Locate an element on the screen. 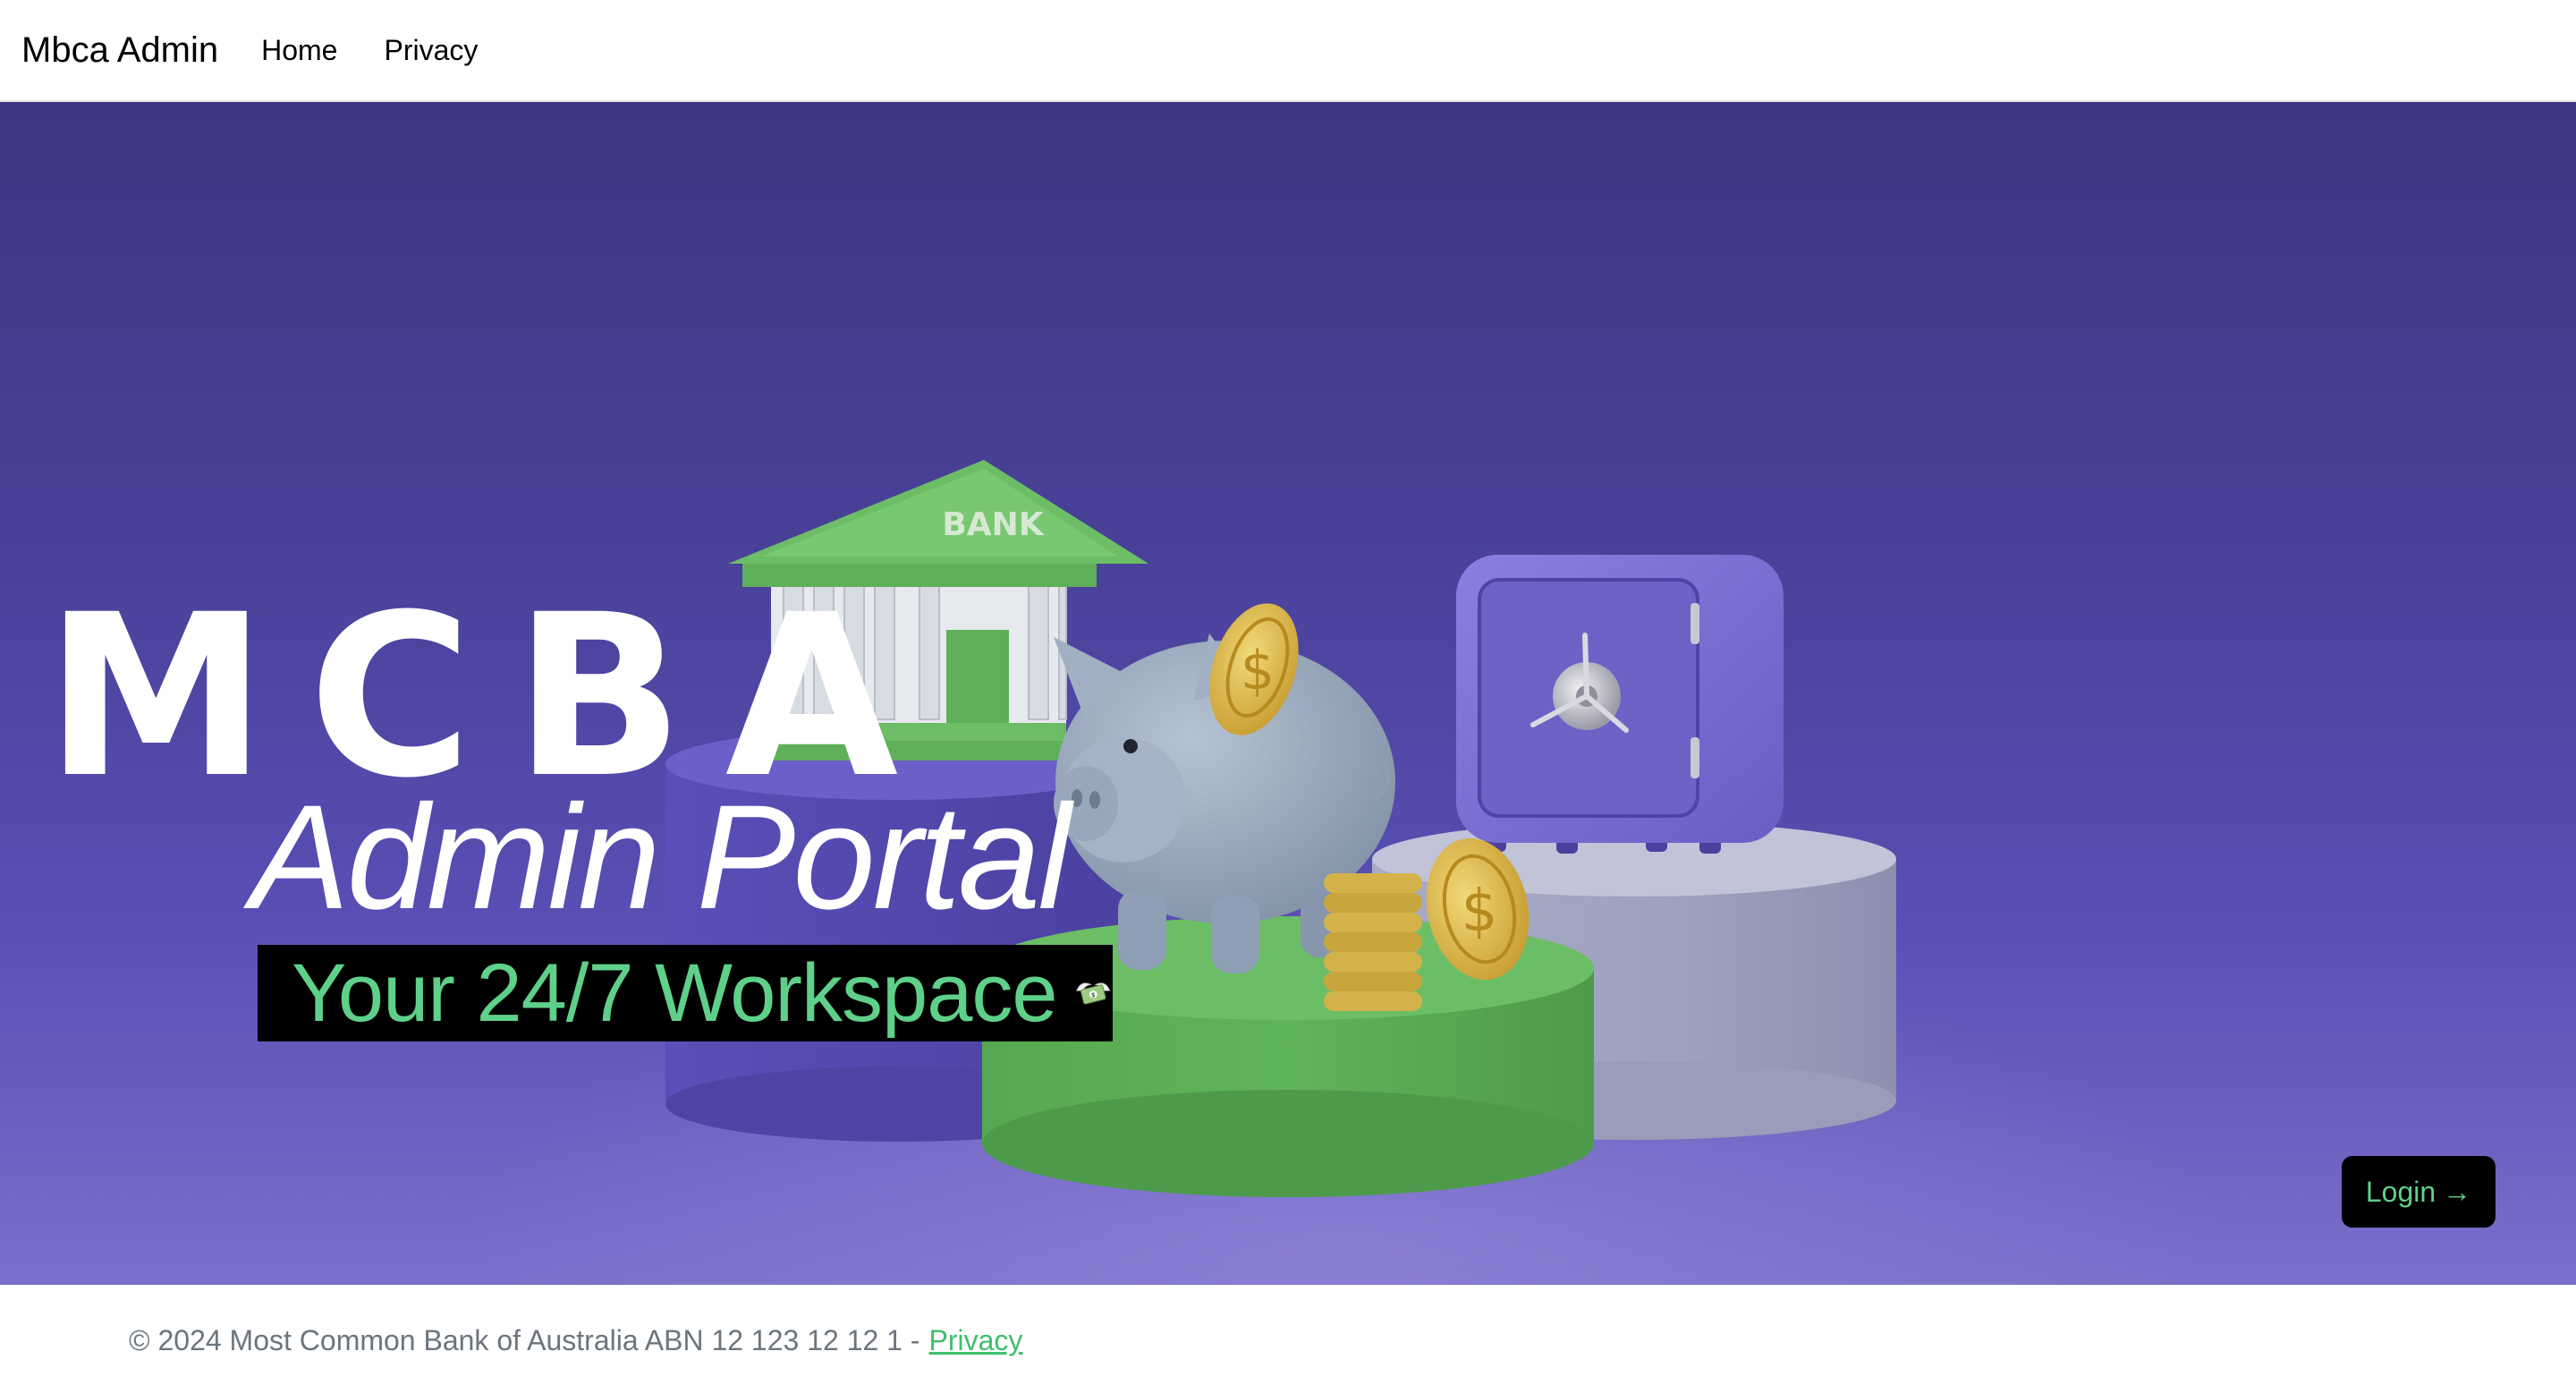 The height and width of the screenshot is (1394, 2576). navbar: Mbca Admin Home Privacy is located at coordinates (1288, 51).